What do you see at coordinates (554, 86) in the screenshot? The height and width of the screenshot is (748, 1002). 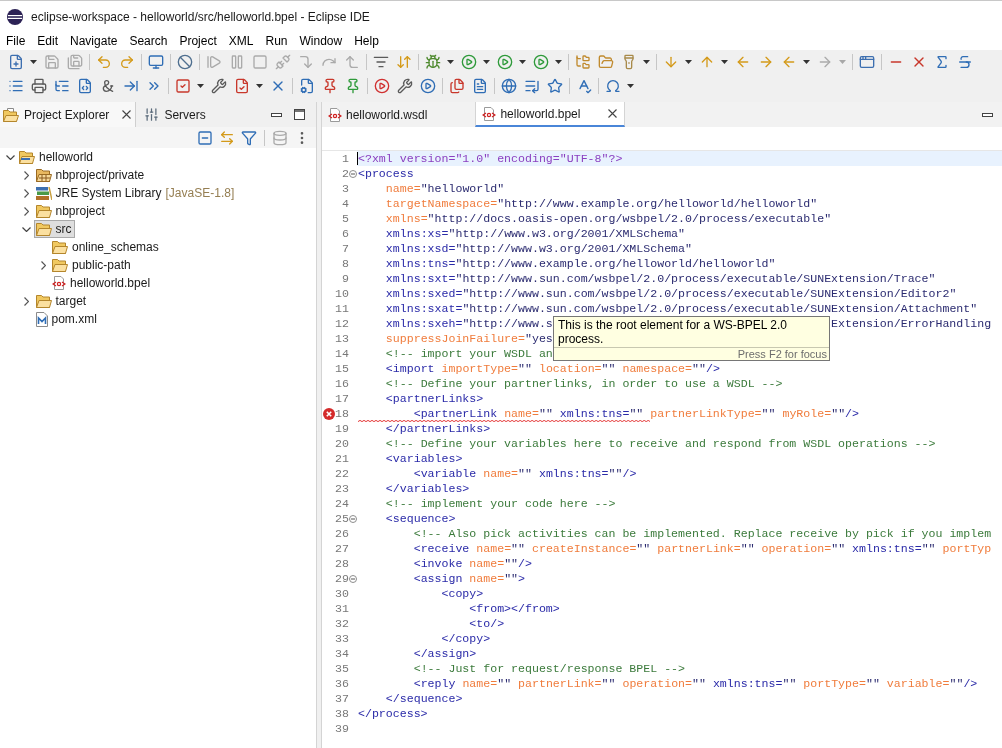 I see `star-icon` at bounding box center [554, 86].